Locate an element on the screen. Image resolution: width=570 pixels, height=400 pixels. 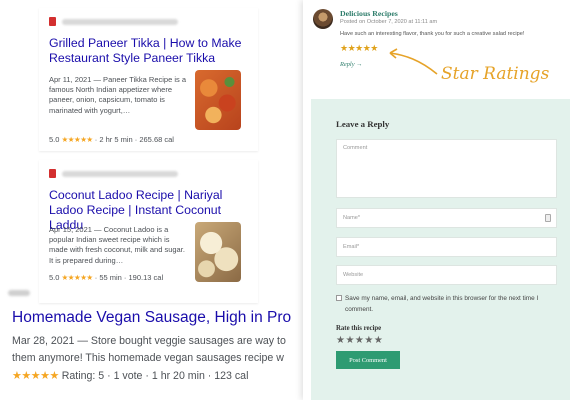
reply-heading: Leave a Reply is located at coordinates (363, 124).